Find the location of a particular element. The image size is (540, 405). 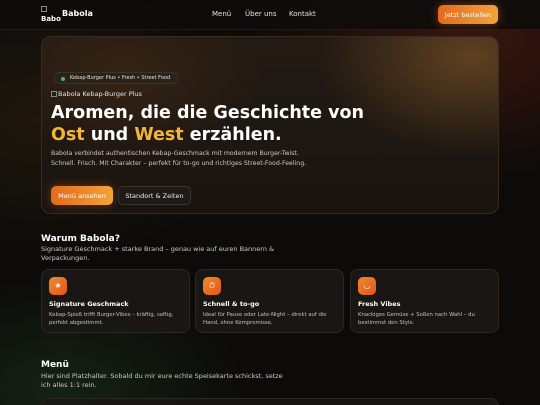

hero-title-end: erzählen. is located at coordinates (232, 135).